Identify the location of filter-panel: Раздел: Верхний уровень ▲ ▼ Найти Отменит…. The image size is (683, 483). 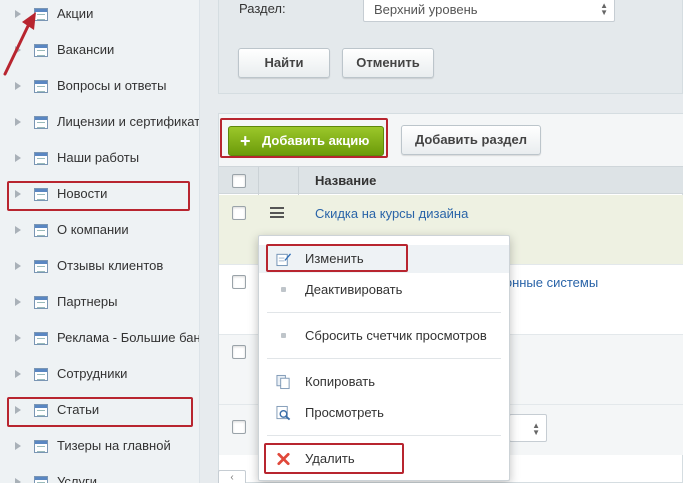
(450, 47).